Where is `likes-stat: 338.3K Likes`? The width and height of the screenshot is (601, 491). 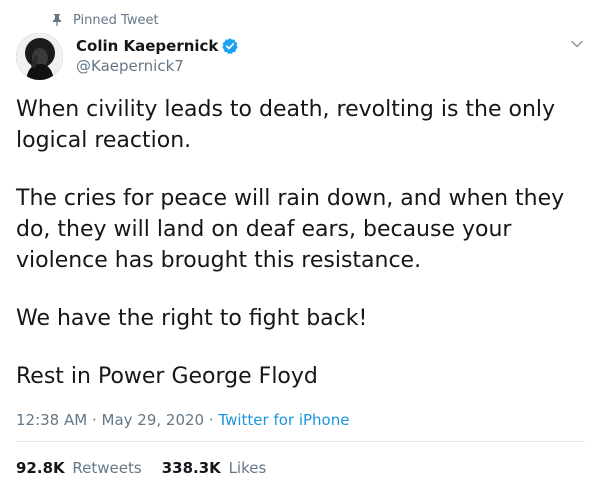 likes-stat: 338.3K Likes is located at coordinates (214, 468).